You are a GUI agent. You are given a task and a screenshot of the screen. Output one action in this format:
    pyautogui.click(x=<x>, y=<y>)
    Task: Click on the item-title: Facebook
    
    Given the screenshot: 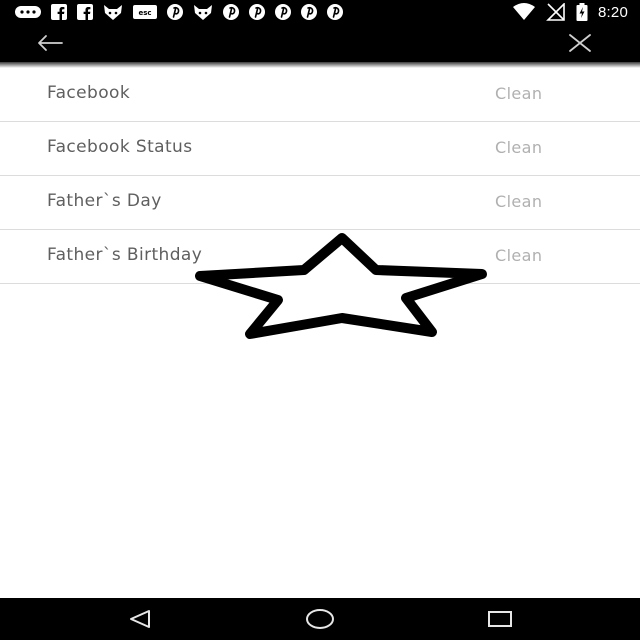 What is the action you would take?
    pyautogui.click(x=89, y=93)
    